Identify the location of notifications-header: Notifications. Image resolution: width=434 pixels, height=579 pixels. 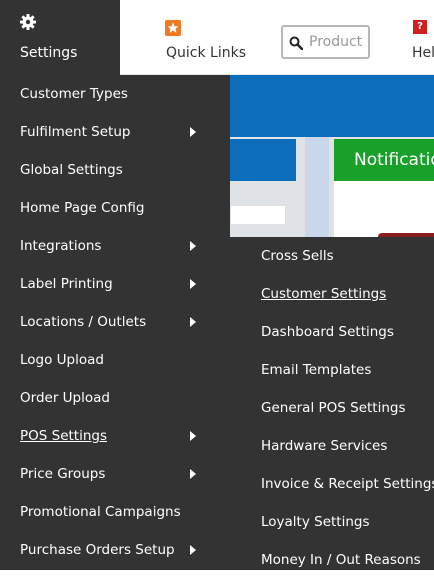
(384, 160).